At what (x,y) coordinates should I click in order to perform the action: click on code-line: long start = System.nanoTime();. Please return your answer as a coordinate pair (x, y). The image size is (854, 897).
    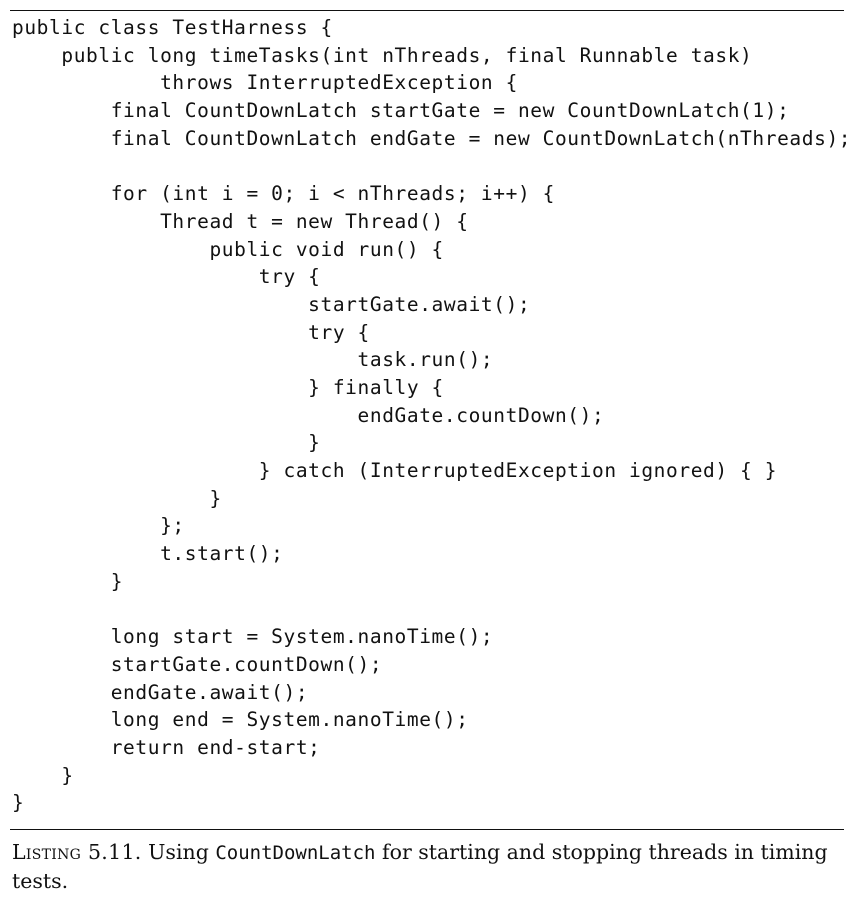
    Looking at the image, I should click on (253, 637).